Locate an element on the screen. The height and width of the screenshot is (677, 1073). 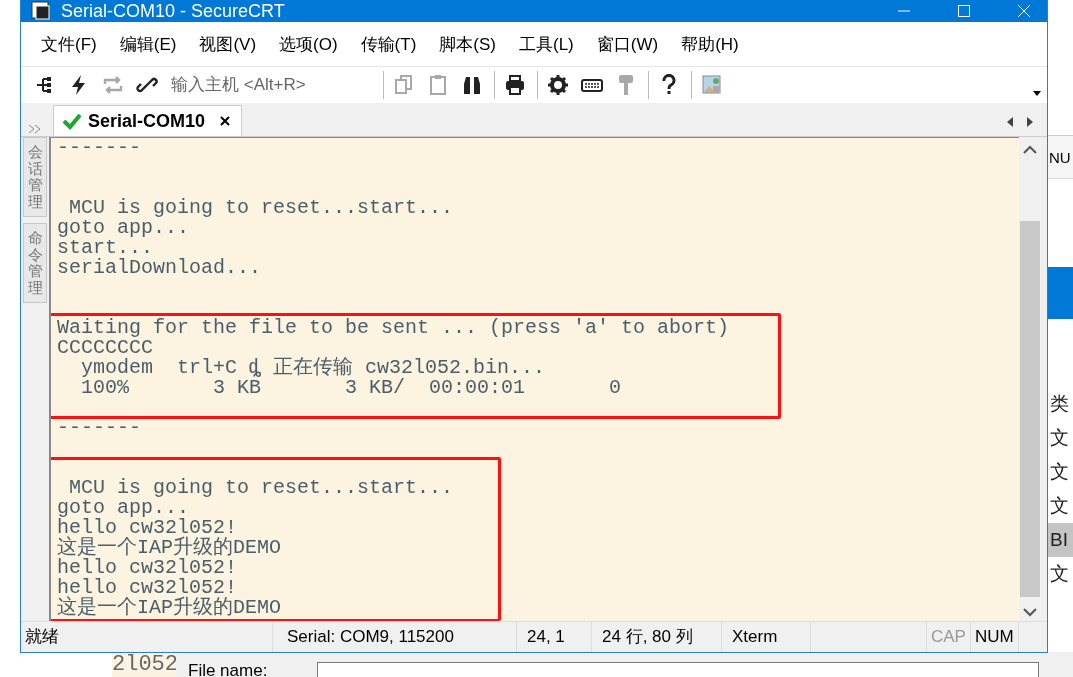
status-indicator: CAP is located at coordinates (949, 637).